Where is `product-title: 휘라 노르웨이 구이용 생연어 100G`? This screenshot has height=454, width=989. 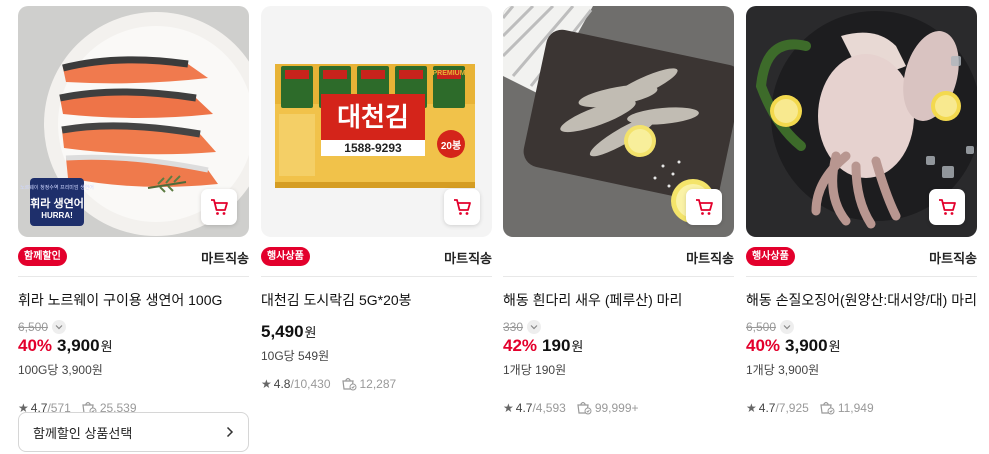
product-title: 휘라 노르웨이 구이용 생연어 100G is located at coordinates (133, 300).